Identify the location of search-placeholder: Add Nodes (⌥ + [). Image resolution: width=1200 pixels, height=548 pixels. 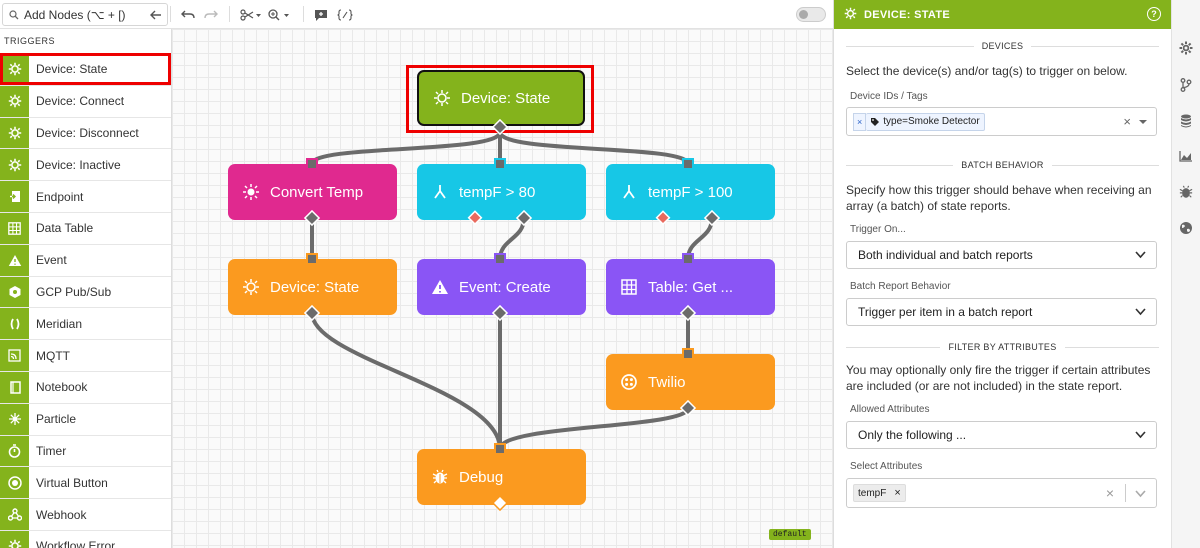
(75, 14).